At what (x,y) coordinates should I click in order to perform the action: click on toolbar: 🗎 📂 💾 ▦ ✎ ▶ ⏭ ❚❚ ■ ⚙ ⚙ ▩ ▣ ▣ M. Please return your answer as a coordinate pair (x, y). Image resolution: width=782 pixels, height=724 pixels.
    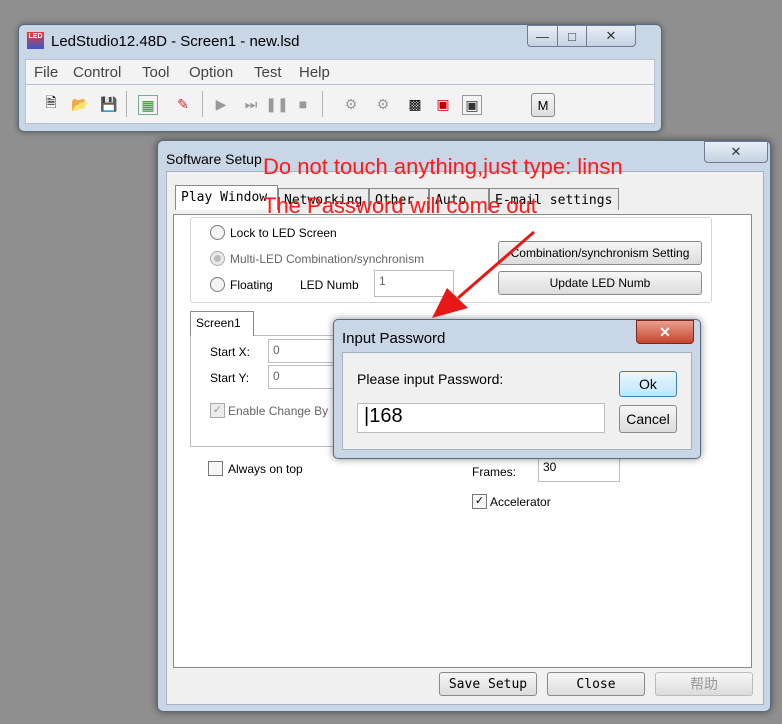
    Looking at the image, I should click on (340, 104).